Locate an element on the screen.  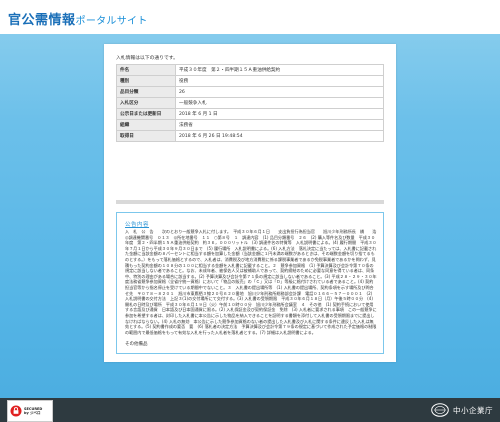
logo-sub-text: ポータルサイト is located at coordinates (111, 21).